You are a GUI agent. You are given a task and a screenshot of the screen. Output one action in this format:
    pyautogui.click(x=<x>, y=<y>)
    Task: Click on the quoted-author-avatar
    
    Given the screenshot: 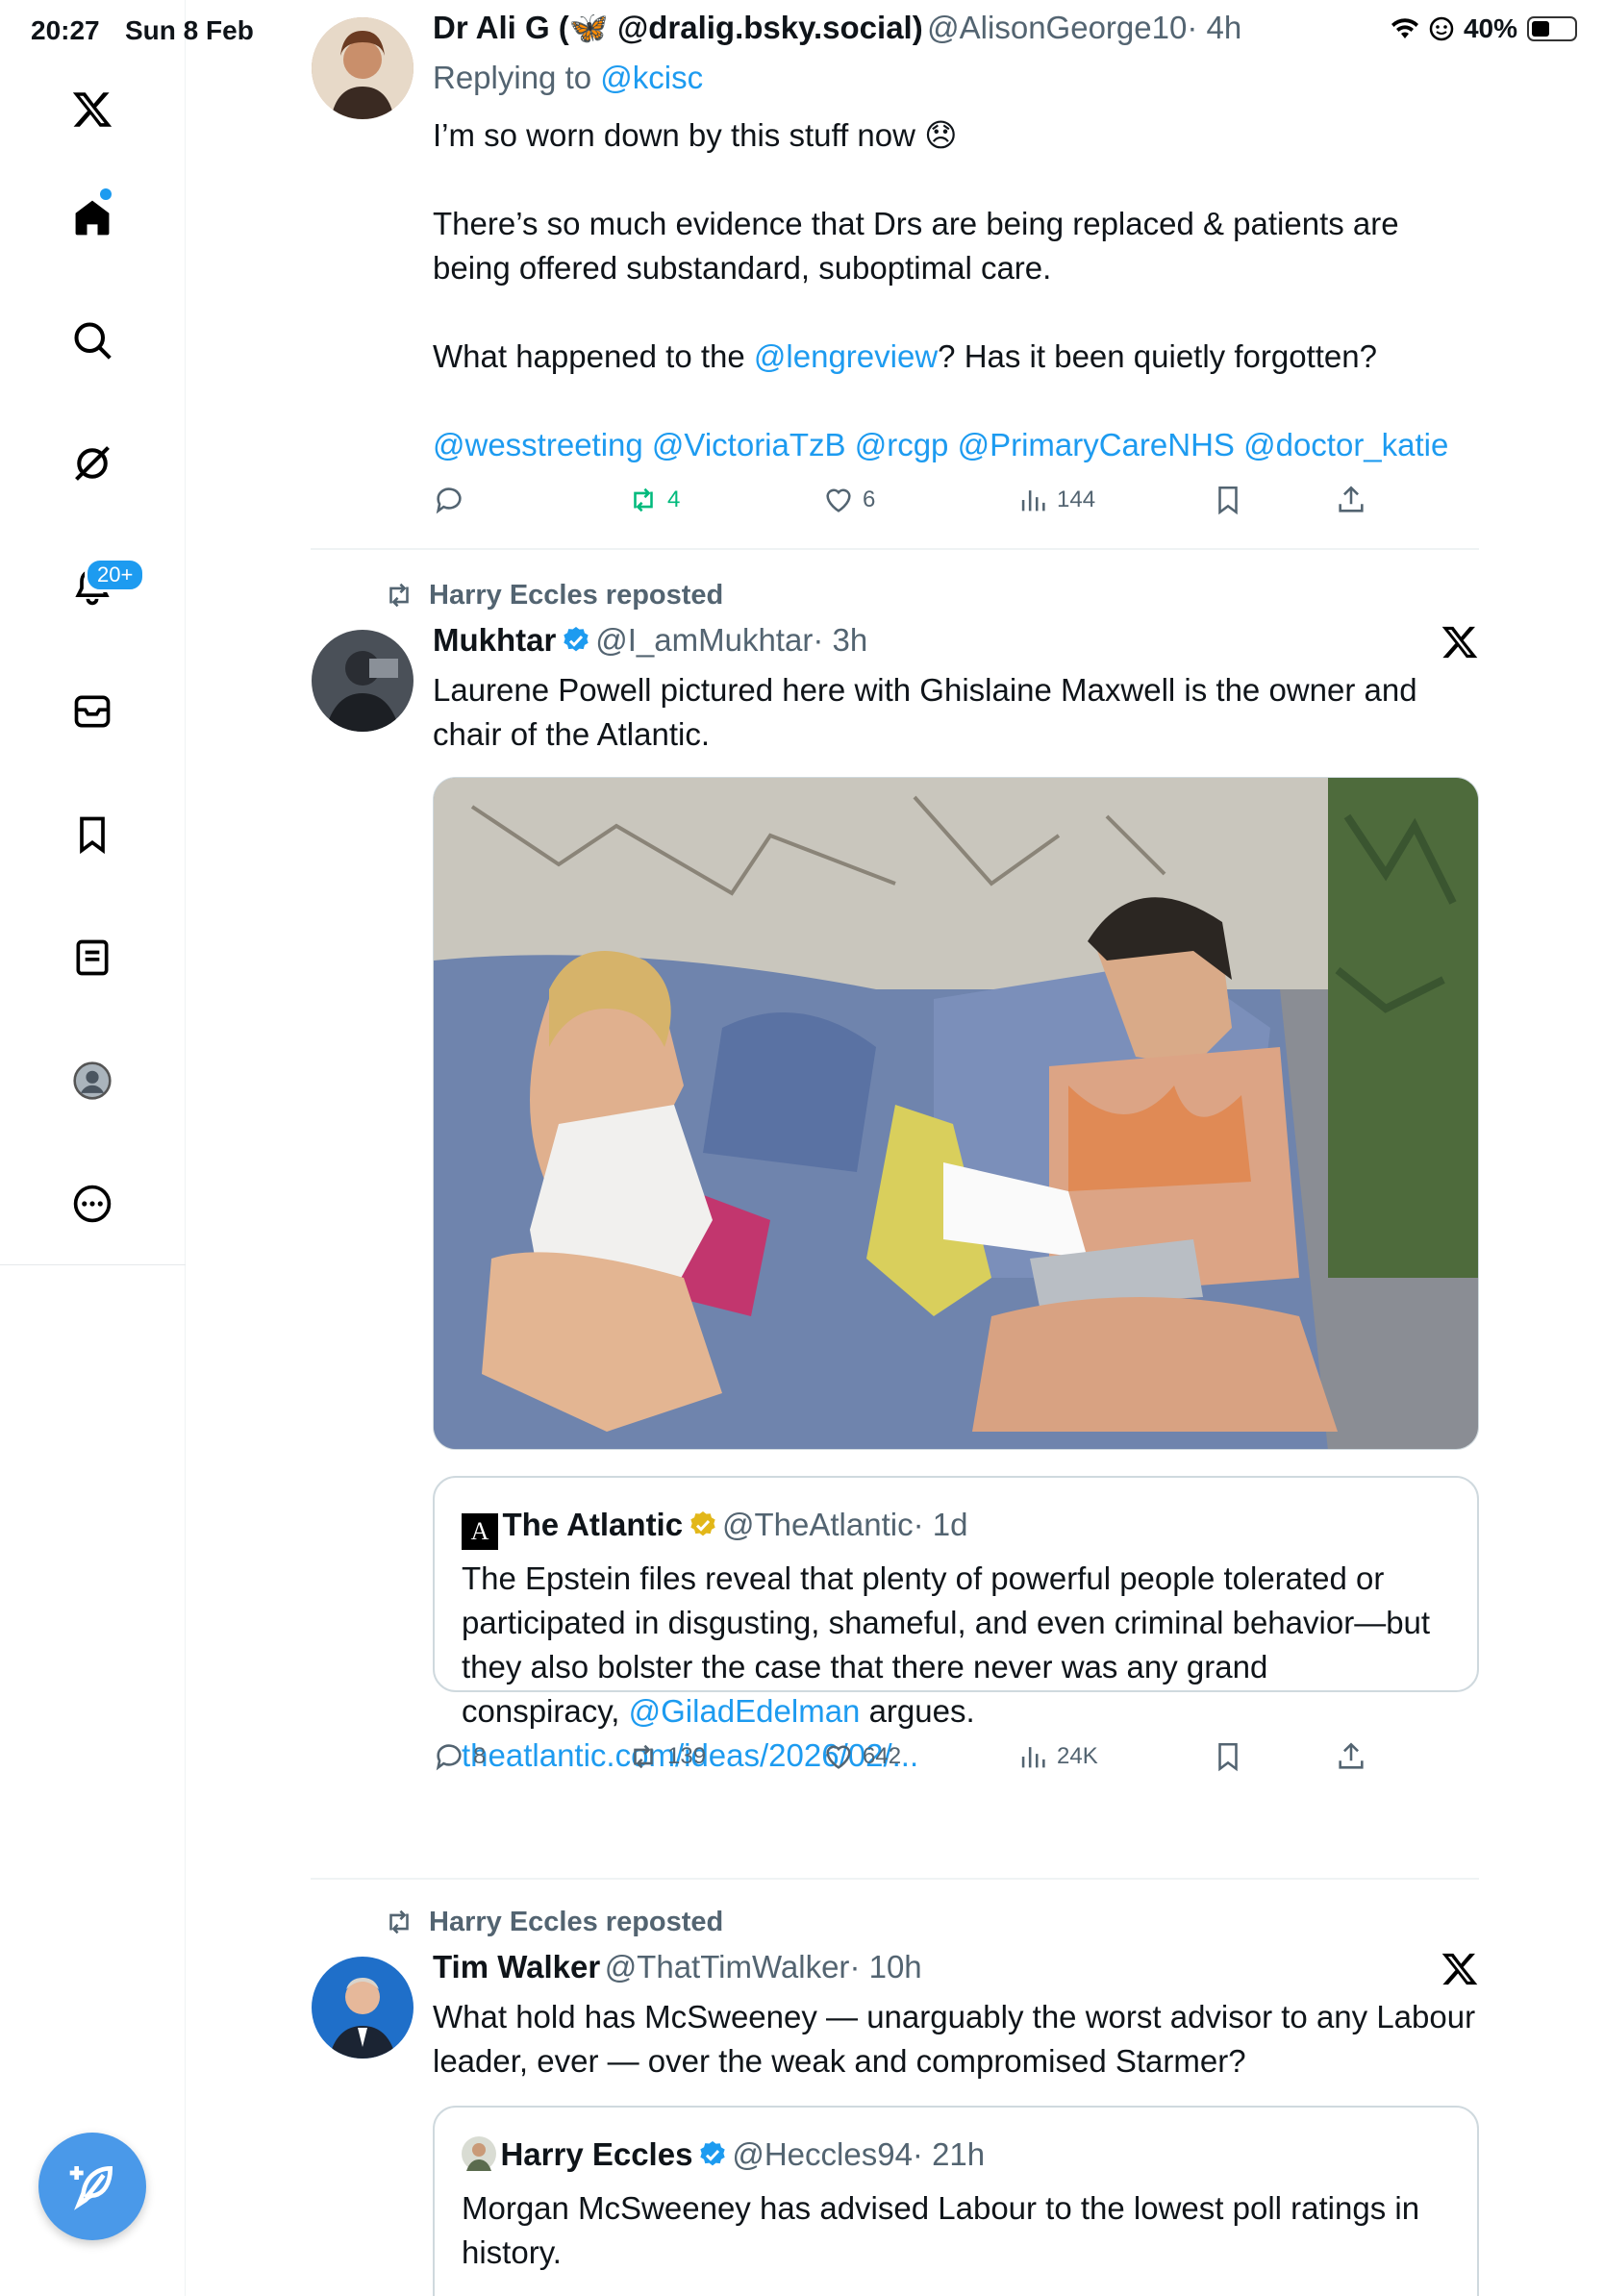 What is the action you would take?
    pyautogui.click(x=479, y=2153)
    